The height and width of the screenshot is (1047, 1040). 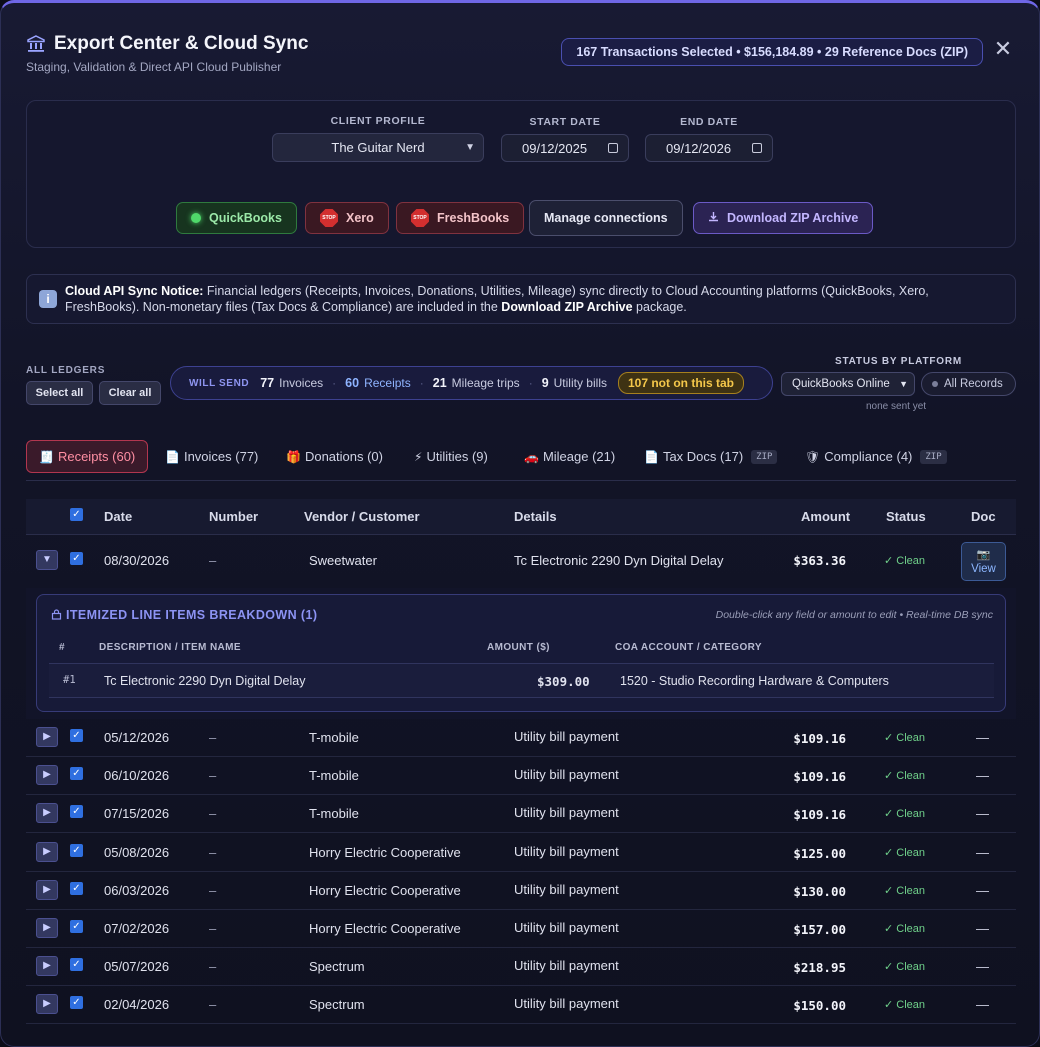 What do you see at coordinates (343, 560) in the screenshot?
I see `row-vendor: Sweetwater` at bounding box center [343, 560].